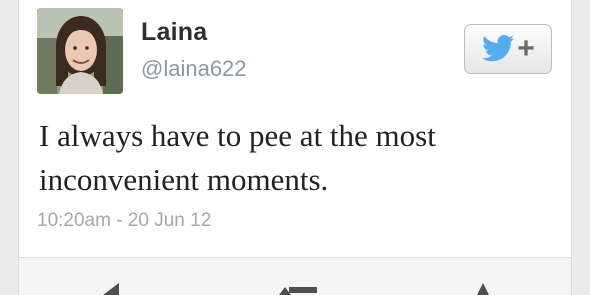 The image size is (590, 295). Describe the element at coordinates (526, 48) in the screenshot. I see `follow-plus-label: +` at that location.